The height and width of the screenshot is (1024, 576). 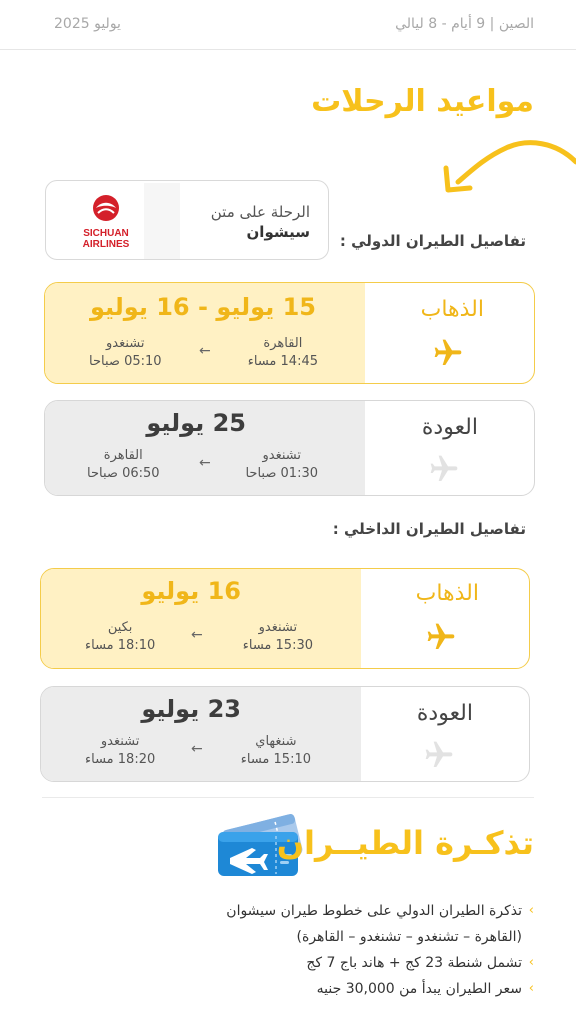 I want to click on flight-date: 16 يوليو, so click(x=191, y=591).